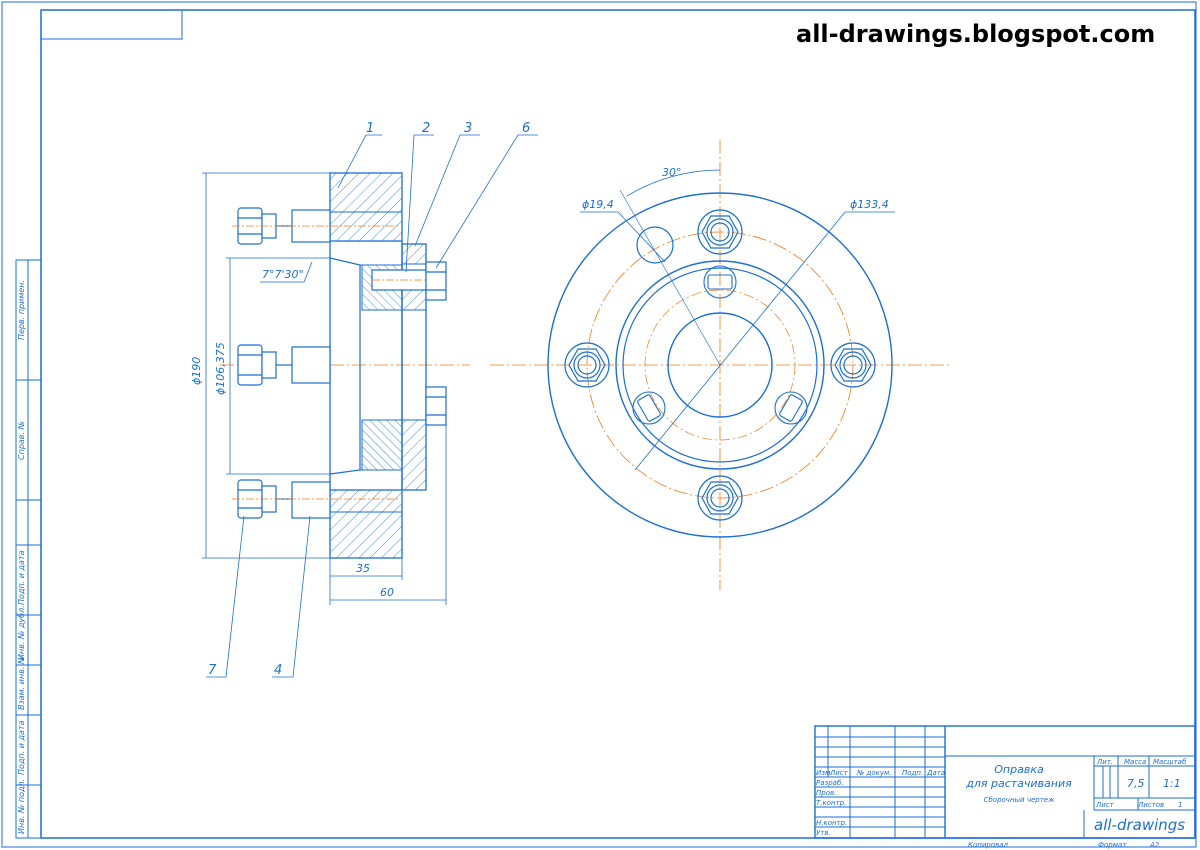 This screenshot has width=1200, height=850. What do you see at coordinates (598, 204) in the screenshot?
I see `dim-hole-diameter: ϕ19,4` at bounding box center [598, 204].